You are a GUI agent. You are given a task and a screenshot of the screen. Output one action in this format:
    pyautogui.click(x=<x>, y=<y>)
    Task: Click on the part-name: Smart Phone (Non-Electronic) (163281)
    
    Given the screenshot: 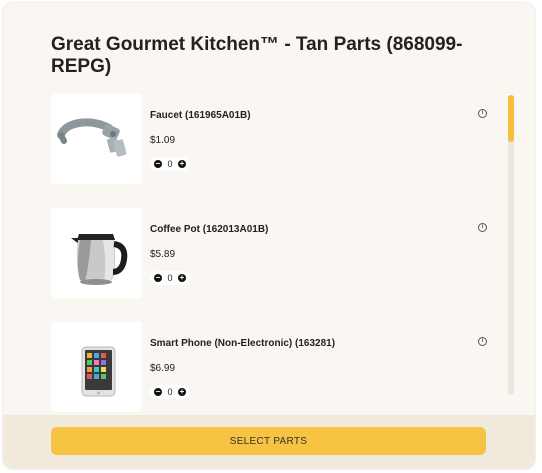 What is the action you would take?
    pyautogui.click(x=243, y=343)
    